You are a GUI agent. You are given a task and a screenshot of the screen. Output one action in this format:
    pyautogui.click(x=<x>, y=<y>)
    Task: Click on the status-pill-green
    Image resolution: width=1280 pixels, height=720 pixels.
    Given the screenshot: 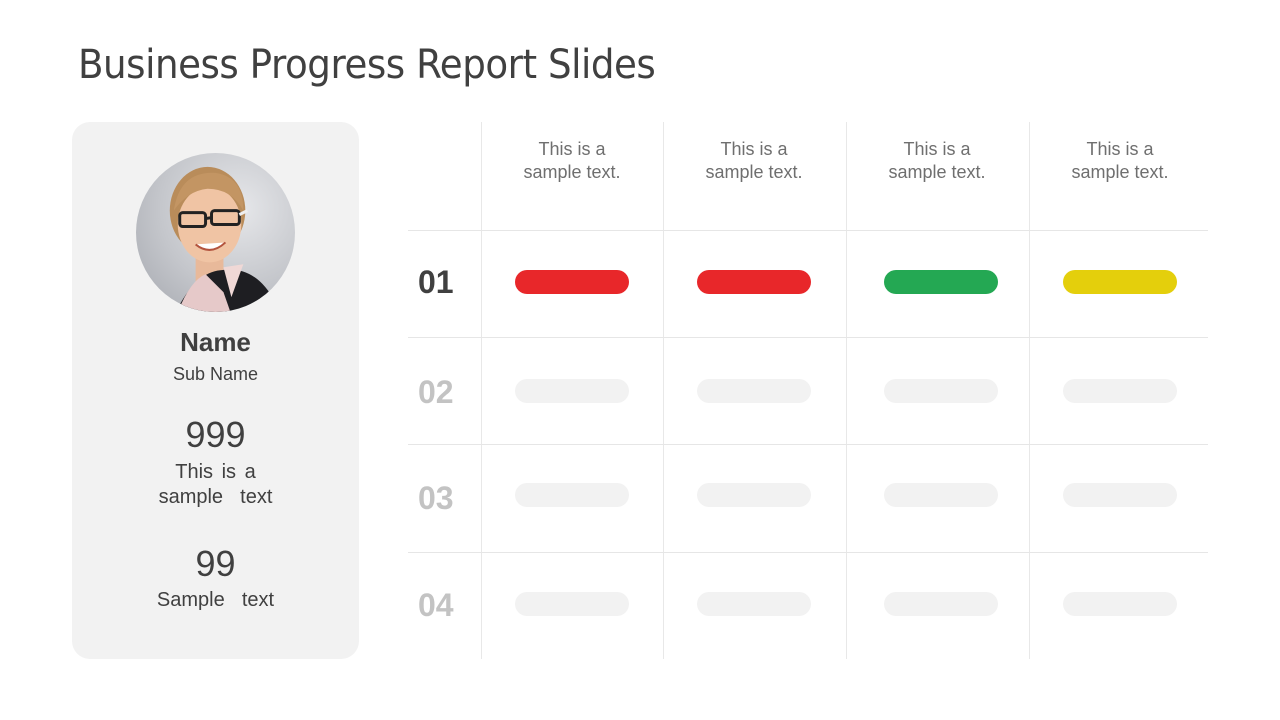 What is the action you would take?
    pyautogui.click(x=941, y=282)
    